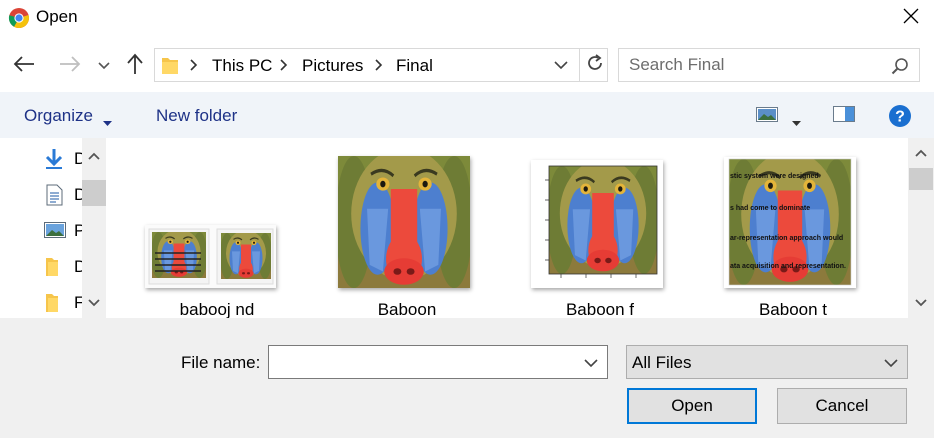  What do you see at coordinates (767, 362) in the screenshot?
I see `file-type-select: All Files` at bounding box center [767, 362].